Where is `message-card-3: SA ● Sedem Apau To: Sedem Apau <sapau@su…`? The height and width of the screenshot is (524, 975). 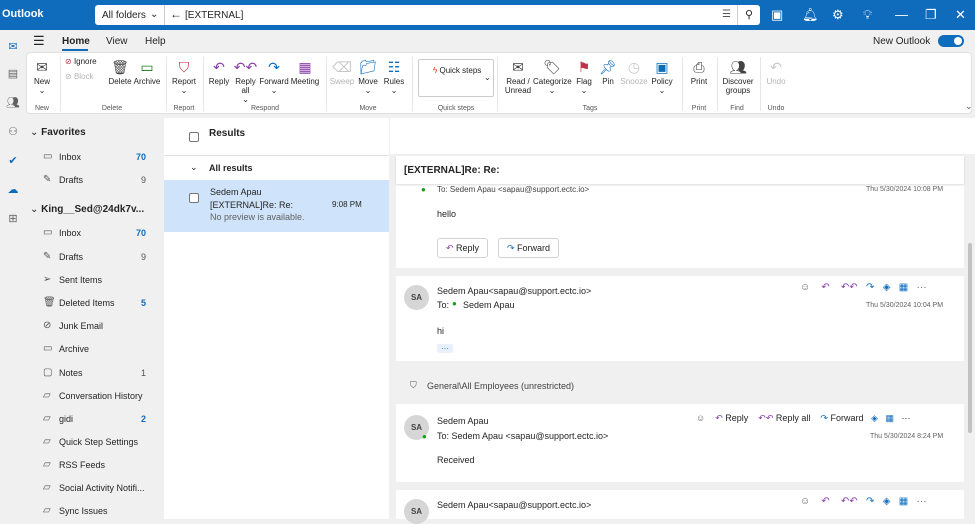 message-card-3: SA ● Sedem Apau To: Sedem Apau <sapau@su… is located at coordinates (680, 443).